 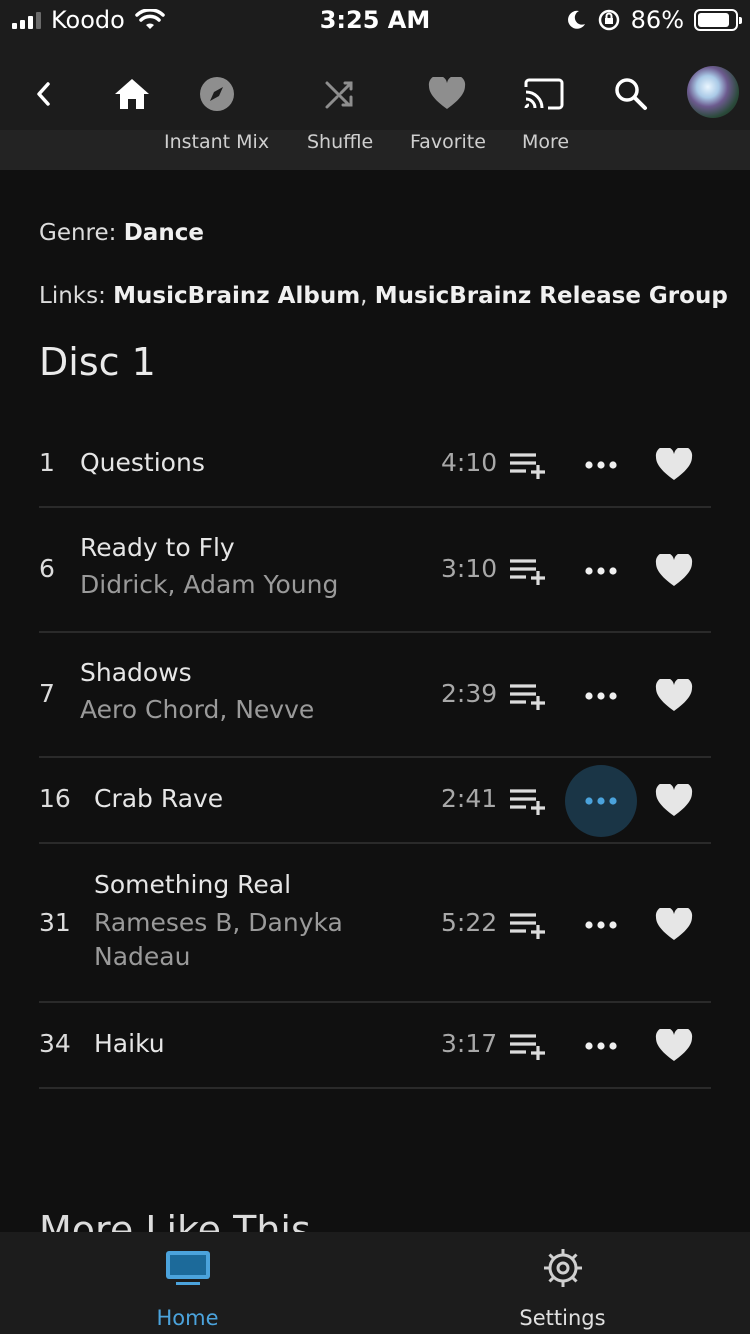 I want to click on track-title: Haiku, so click(x=129, y=1043).